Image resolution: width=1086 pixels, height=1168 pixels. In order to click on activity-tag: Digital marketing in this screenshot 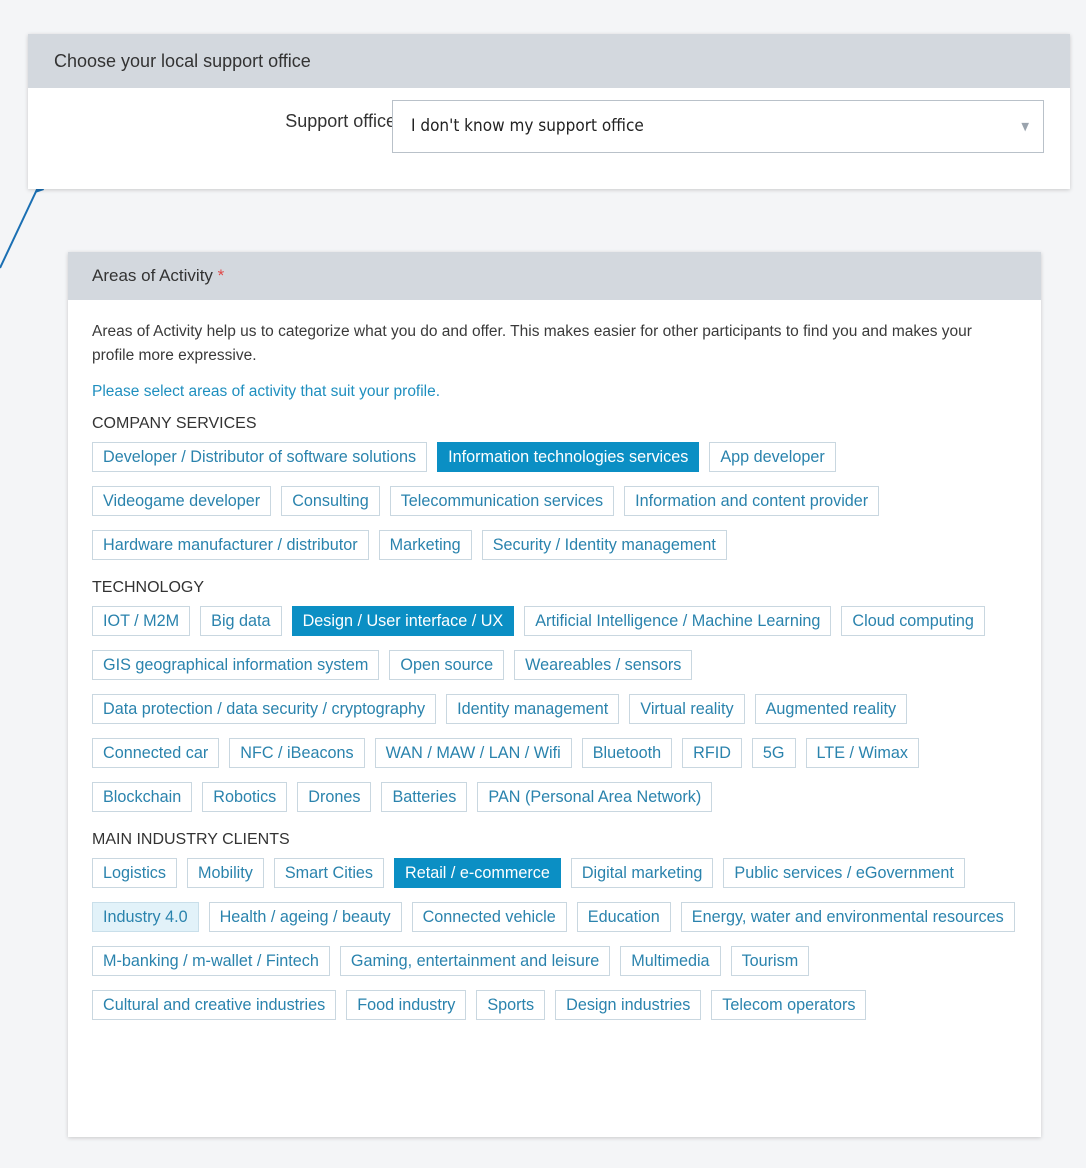, I will do `click(642, 873)`.